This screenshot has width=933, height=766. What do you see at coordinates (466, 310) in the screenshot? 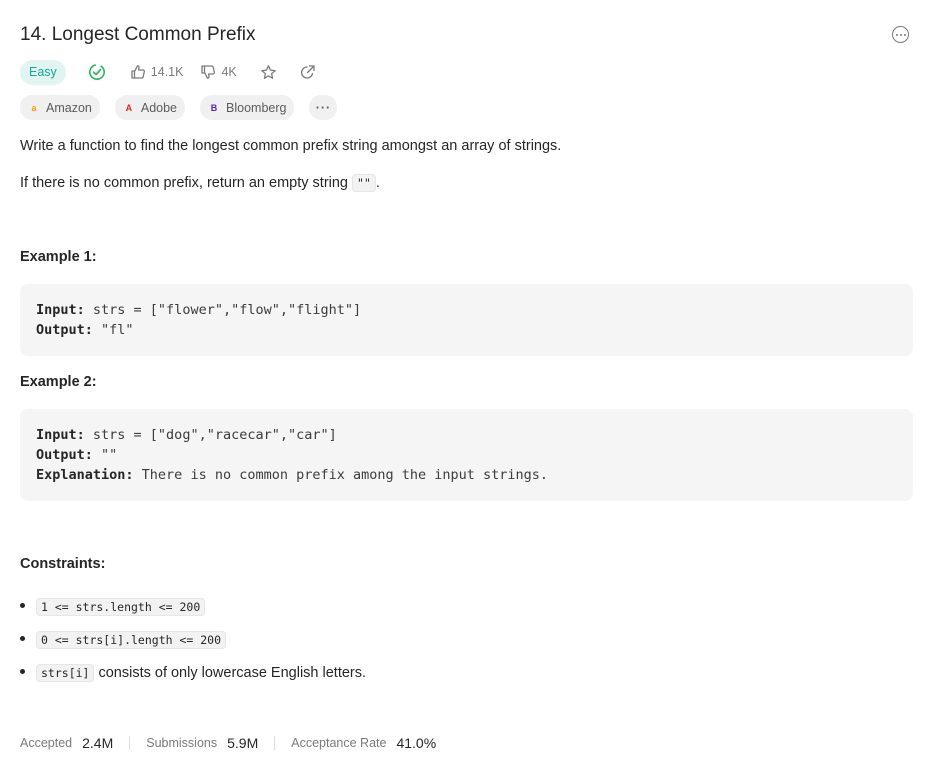
I see `example-1-input: Input: strs = ["flower","flow","flight"]` at bounding box center [466, 310].